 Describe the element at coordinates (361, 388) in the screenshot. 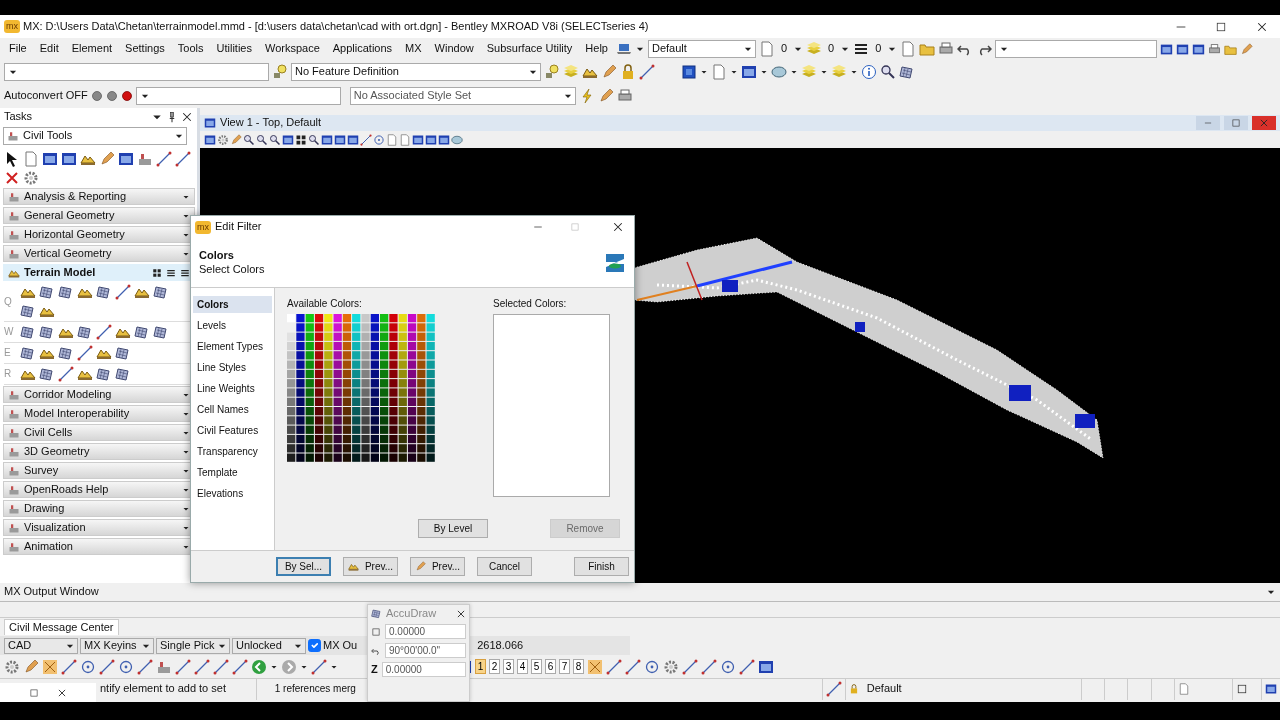

I see `color-palette-drawing` at that location.